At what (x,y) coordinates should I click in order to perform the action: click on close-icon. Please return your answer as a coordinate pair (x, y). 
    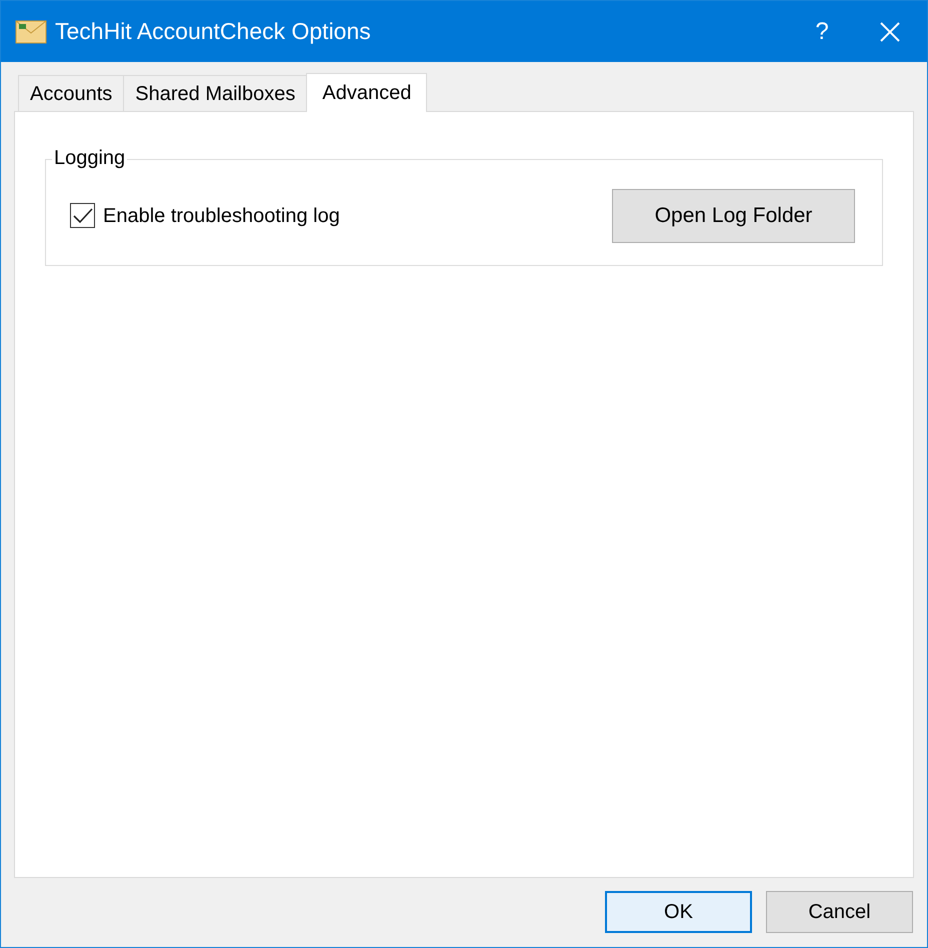
    Looking at the image, I should click on (890, 32).